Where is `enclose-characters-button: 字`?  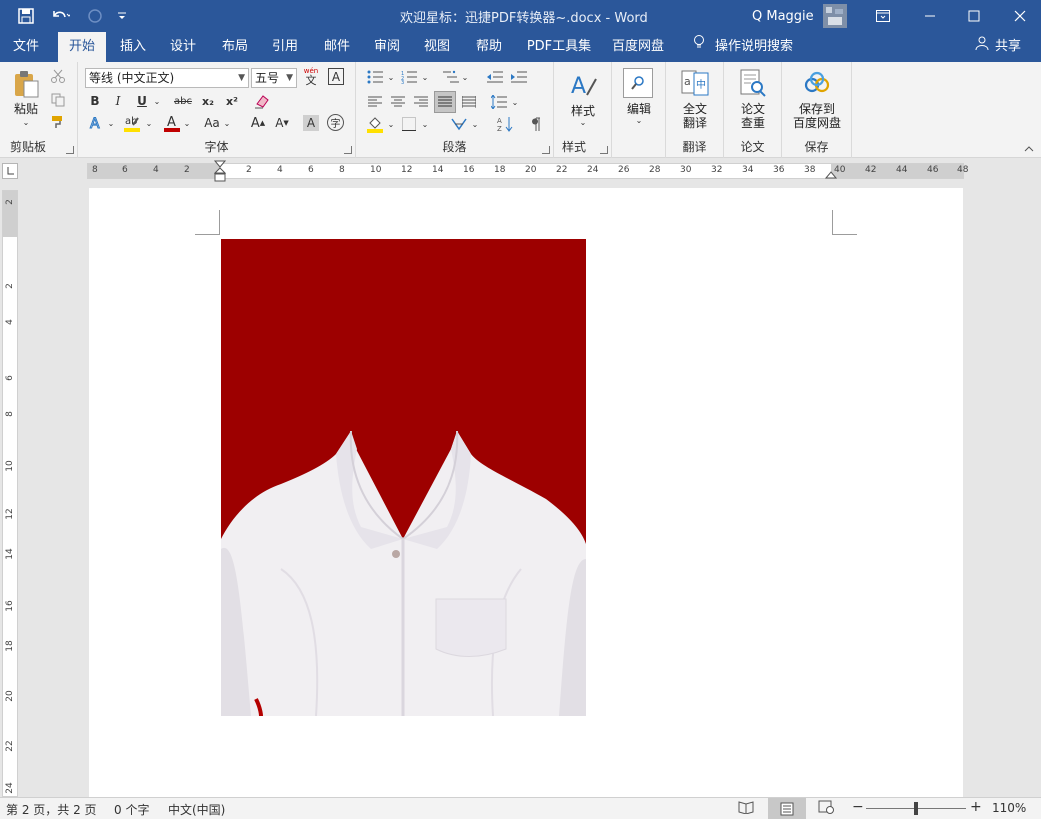 enclose-characters-button: 字 is located at coordinates (335, 122).